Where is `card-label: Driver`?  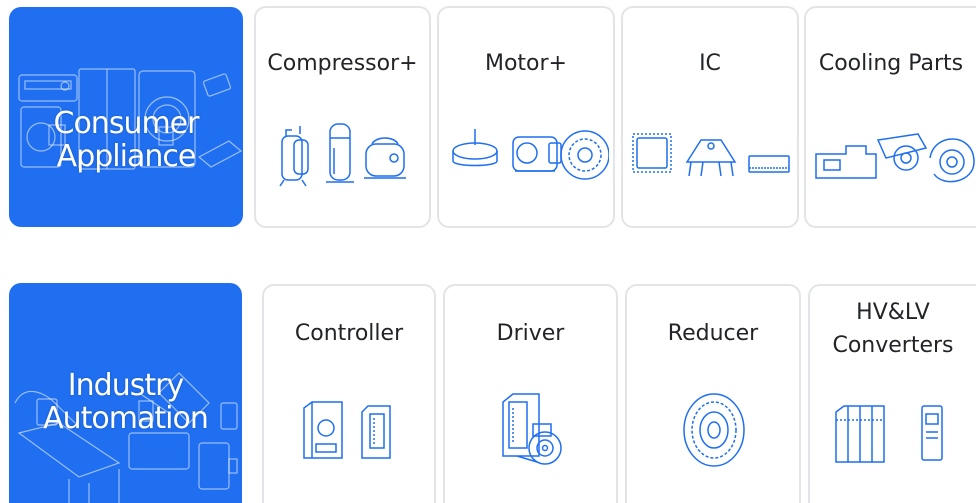 card-label: Driver is located at coordinates (530, 333).